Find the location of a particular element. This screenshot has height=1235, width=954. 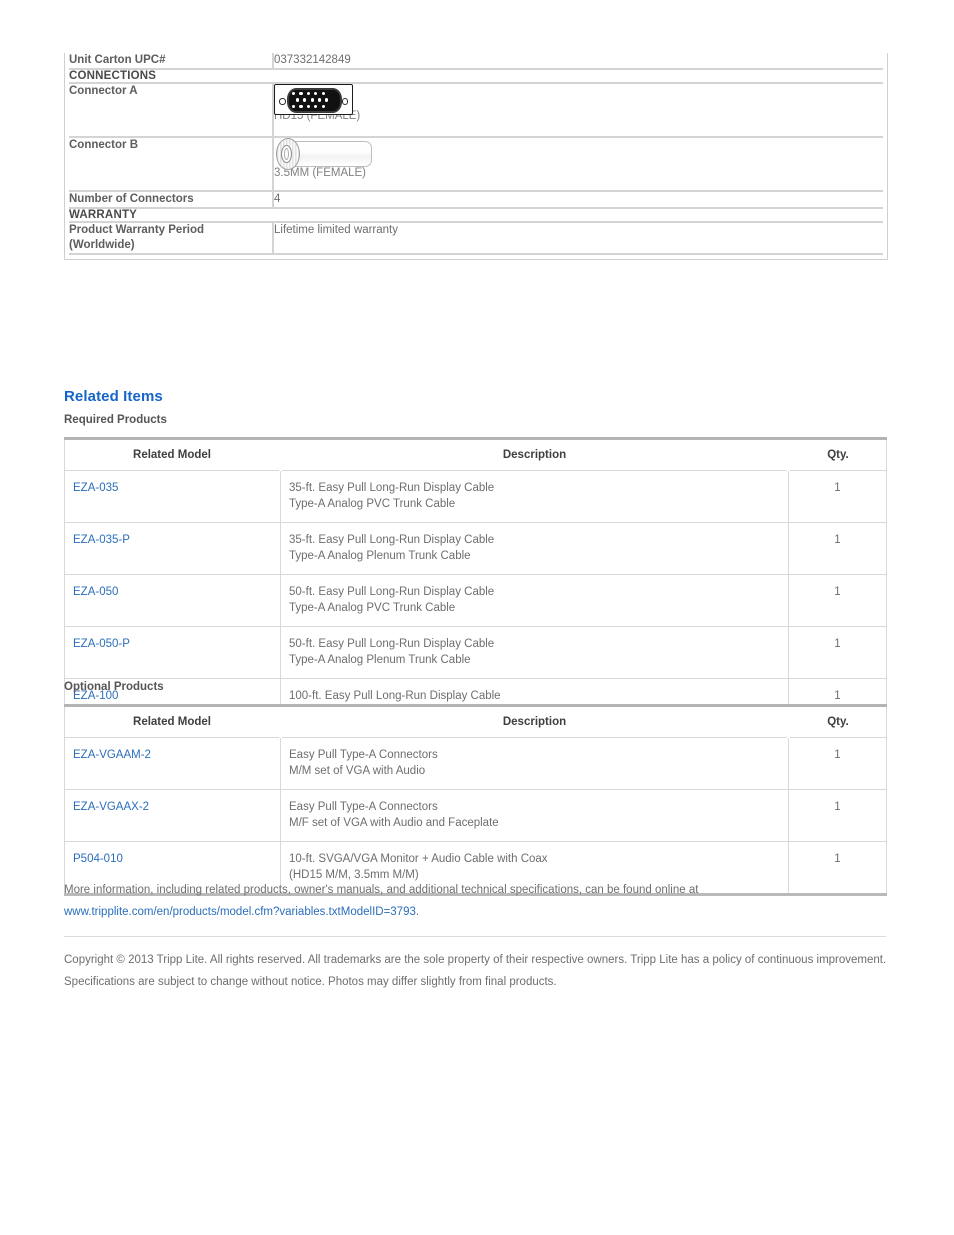

connector-b-graphic: 3.5MM (FEMALE) is located at coordinates (578, 159).